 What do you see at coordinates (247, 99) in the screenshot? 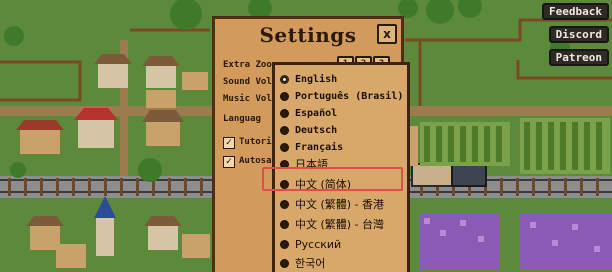
I see `music-volume-label: Music Vol` at bounding box center [247, 99].